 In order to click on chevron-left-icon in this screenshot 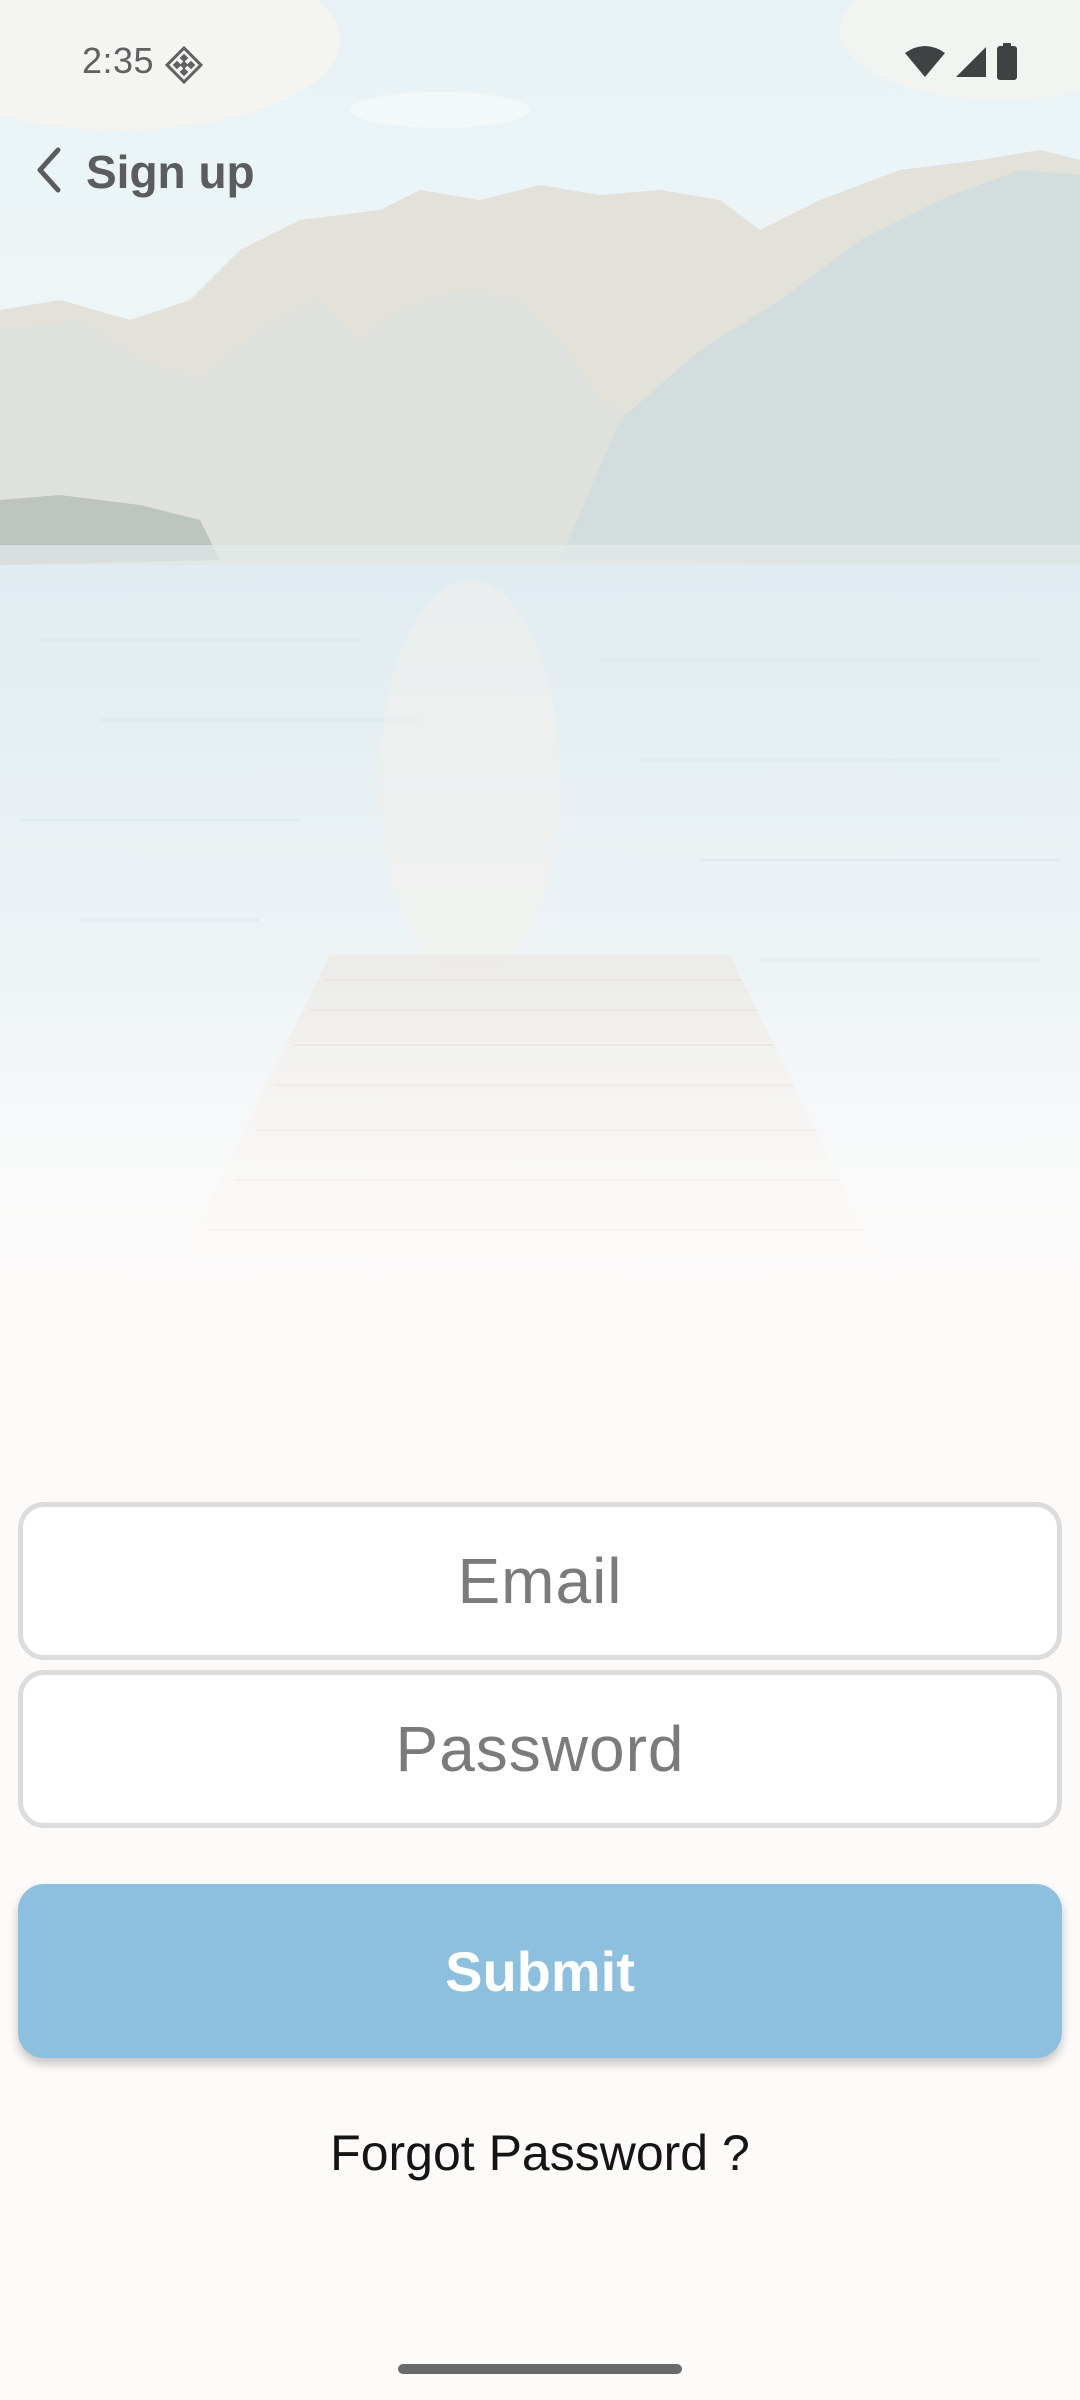, I will do `click(49, 172)`.